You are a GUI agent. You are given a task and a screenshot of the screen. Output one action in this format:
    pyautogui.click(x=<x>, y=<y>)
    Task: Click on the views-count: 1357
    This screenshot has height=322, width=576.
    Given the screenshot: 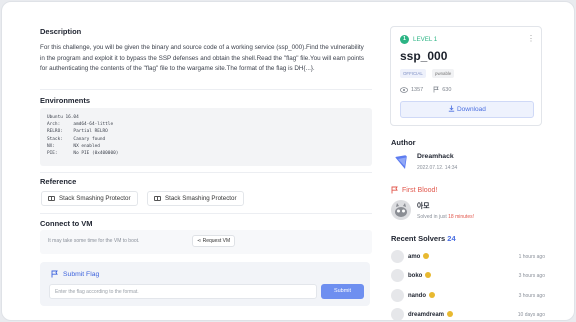 What is the action you would take?
    pyautogui.click(x=417, y=89)
    